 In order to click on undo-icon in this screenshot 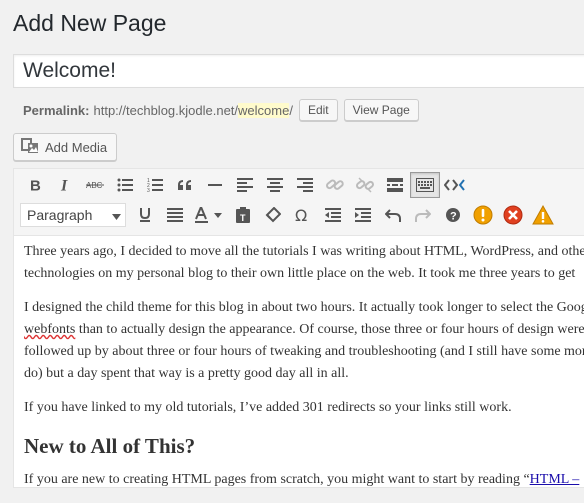, I will do `click(393, 215)`.